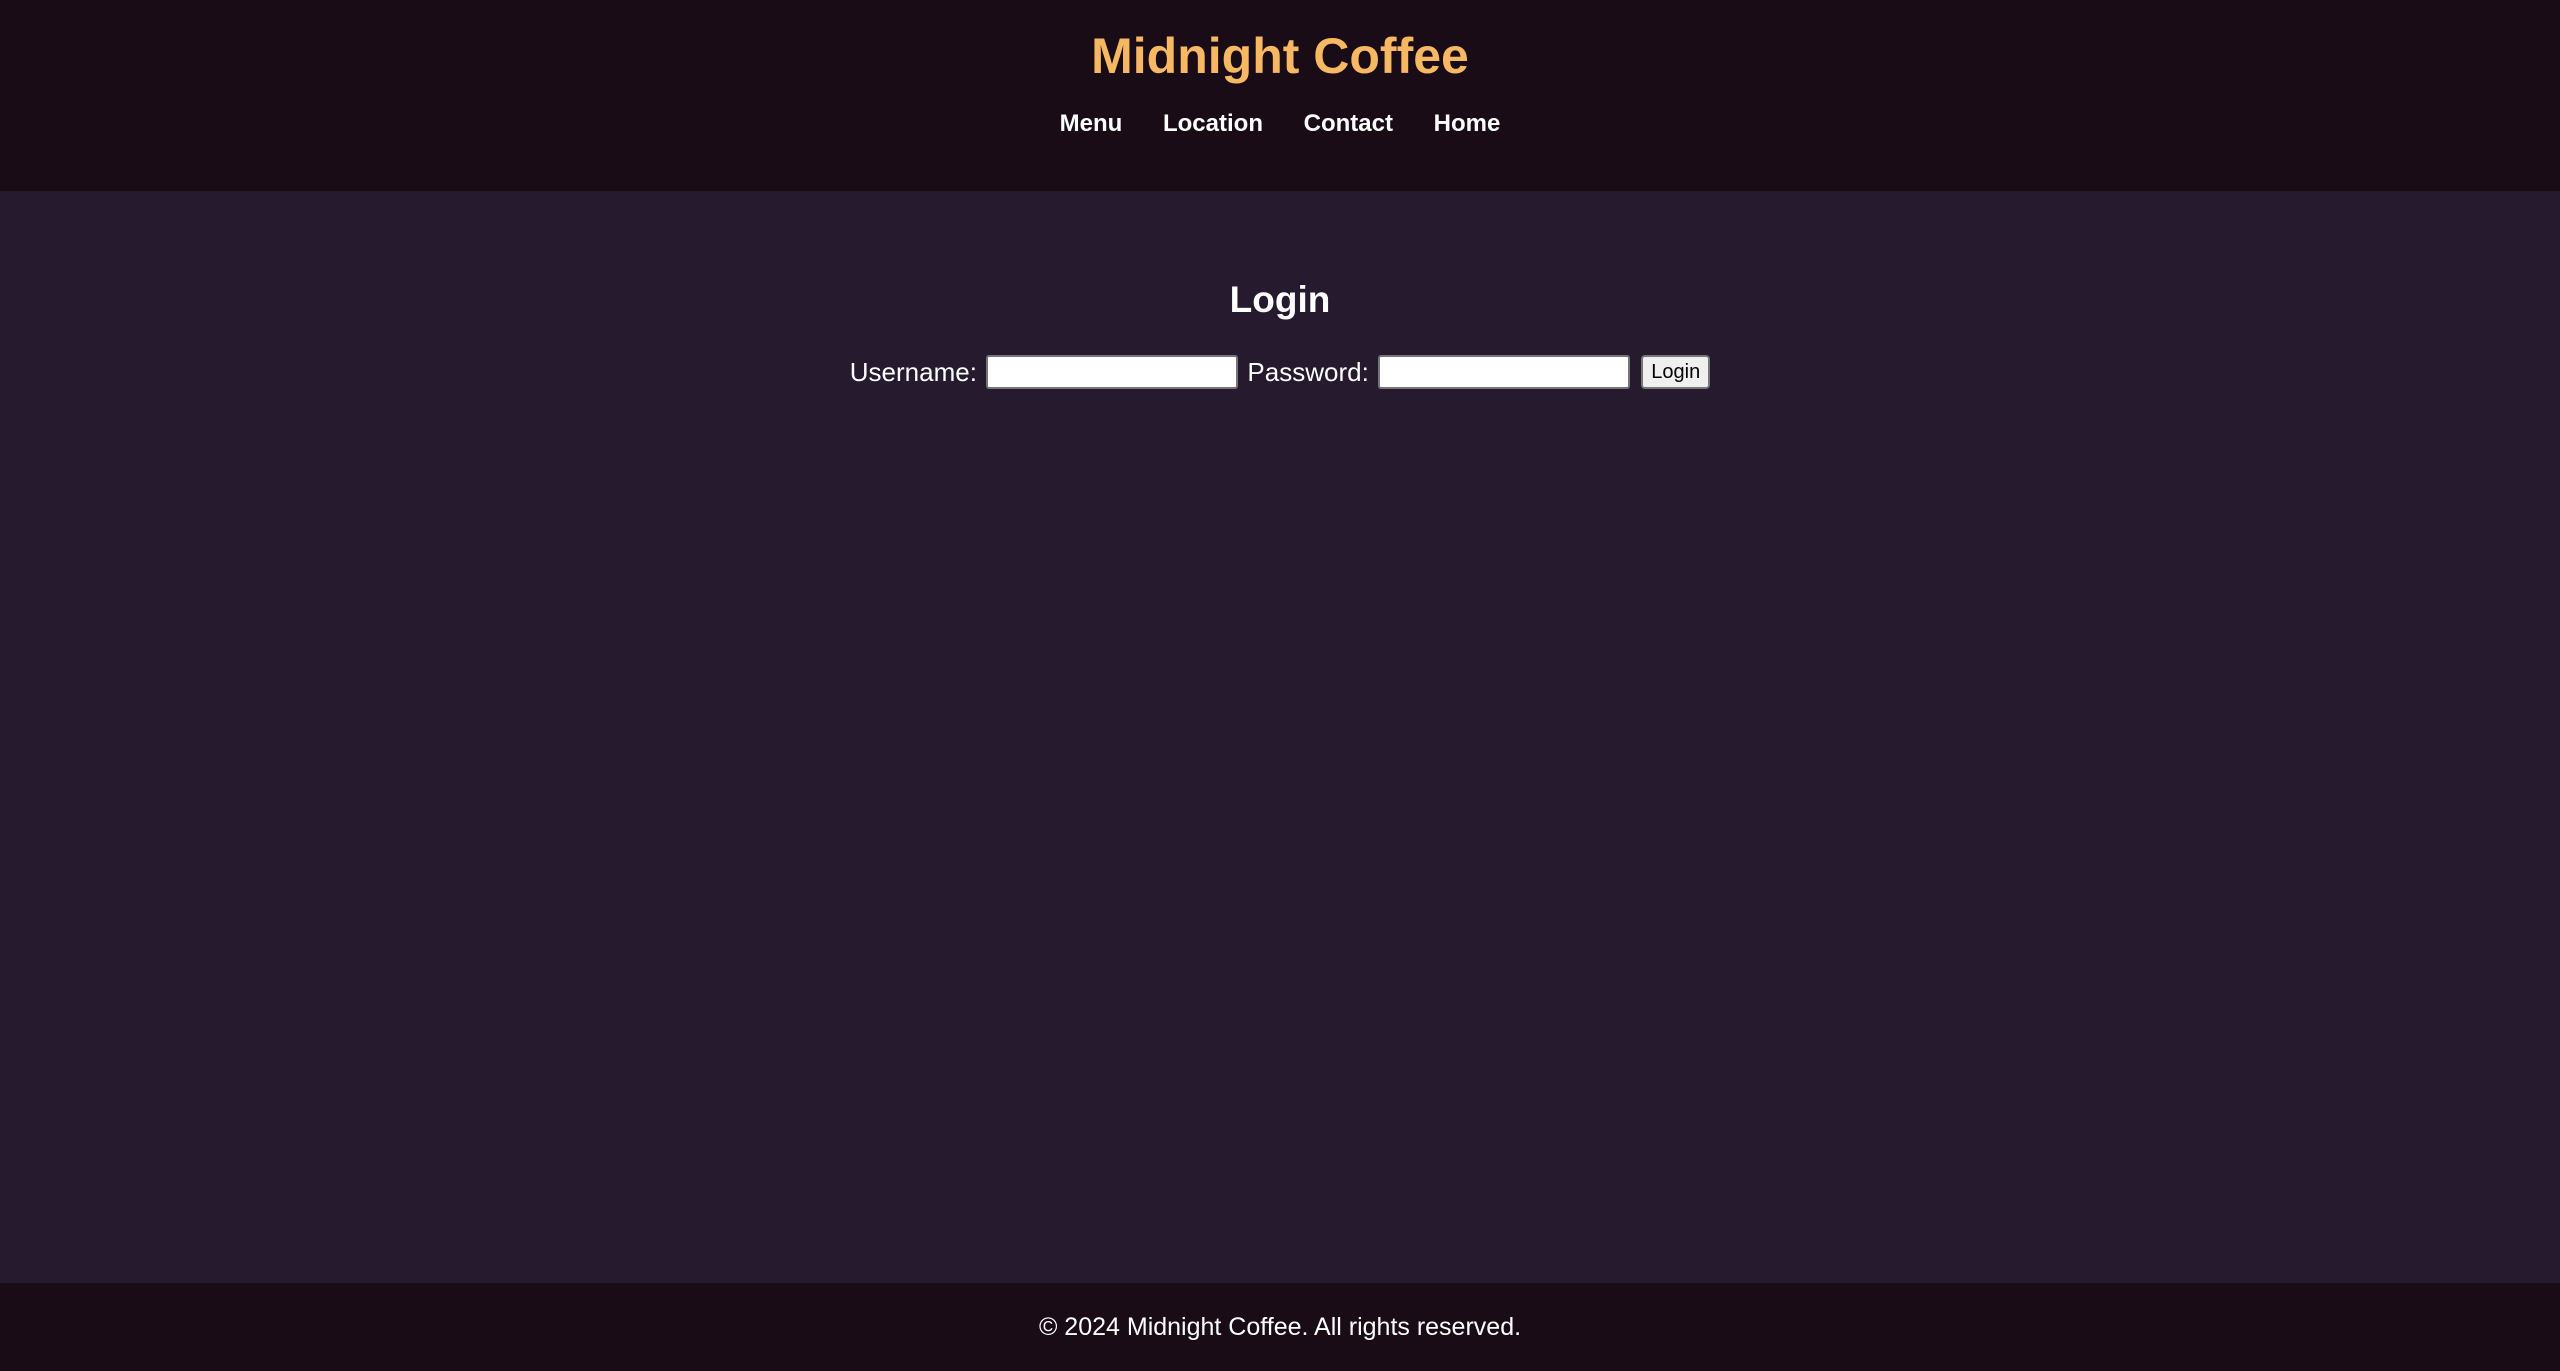  Describe the element at coordinates (1308, 372) in the screenshot. I see `password-label: Password:` at that location.